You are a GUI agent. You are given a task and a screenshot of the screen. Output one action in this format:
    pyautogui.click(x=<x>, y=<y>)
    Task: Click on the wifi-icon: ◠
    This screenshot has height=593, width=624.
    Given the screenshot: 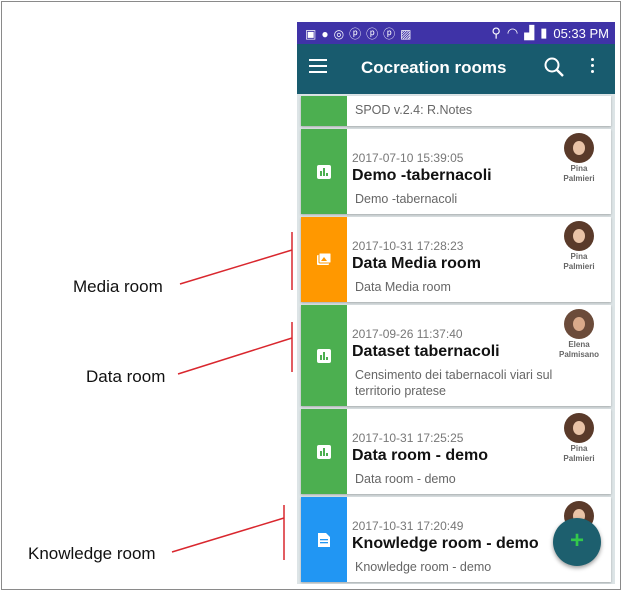 What is the action you would take?
    pyautogui.click(x=512, y=32)
    